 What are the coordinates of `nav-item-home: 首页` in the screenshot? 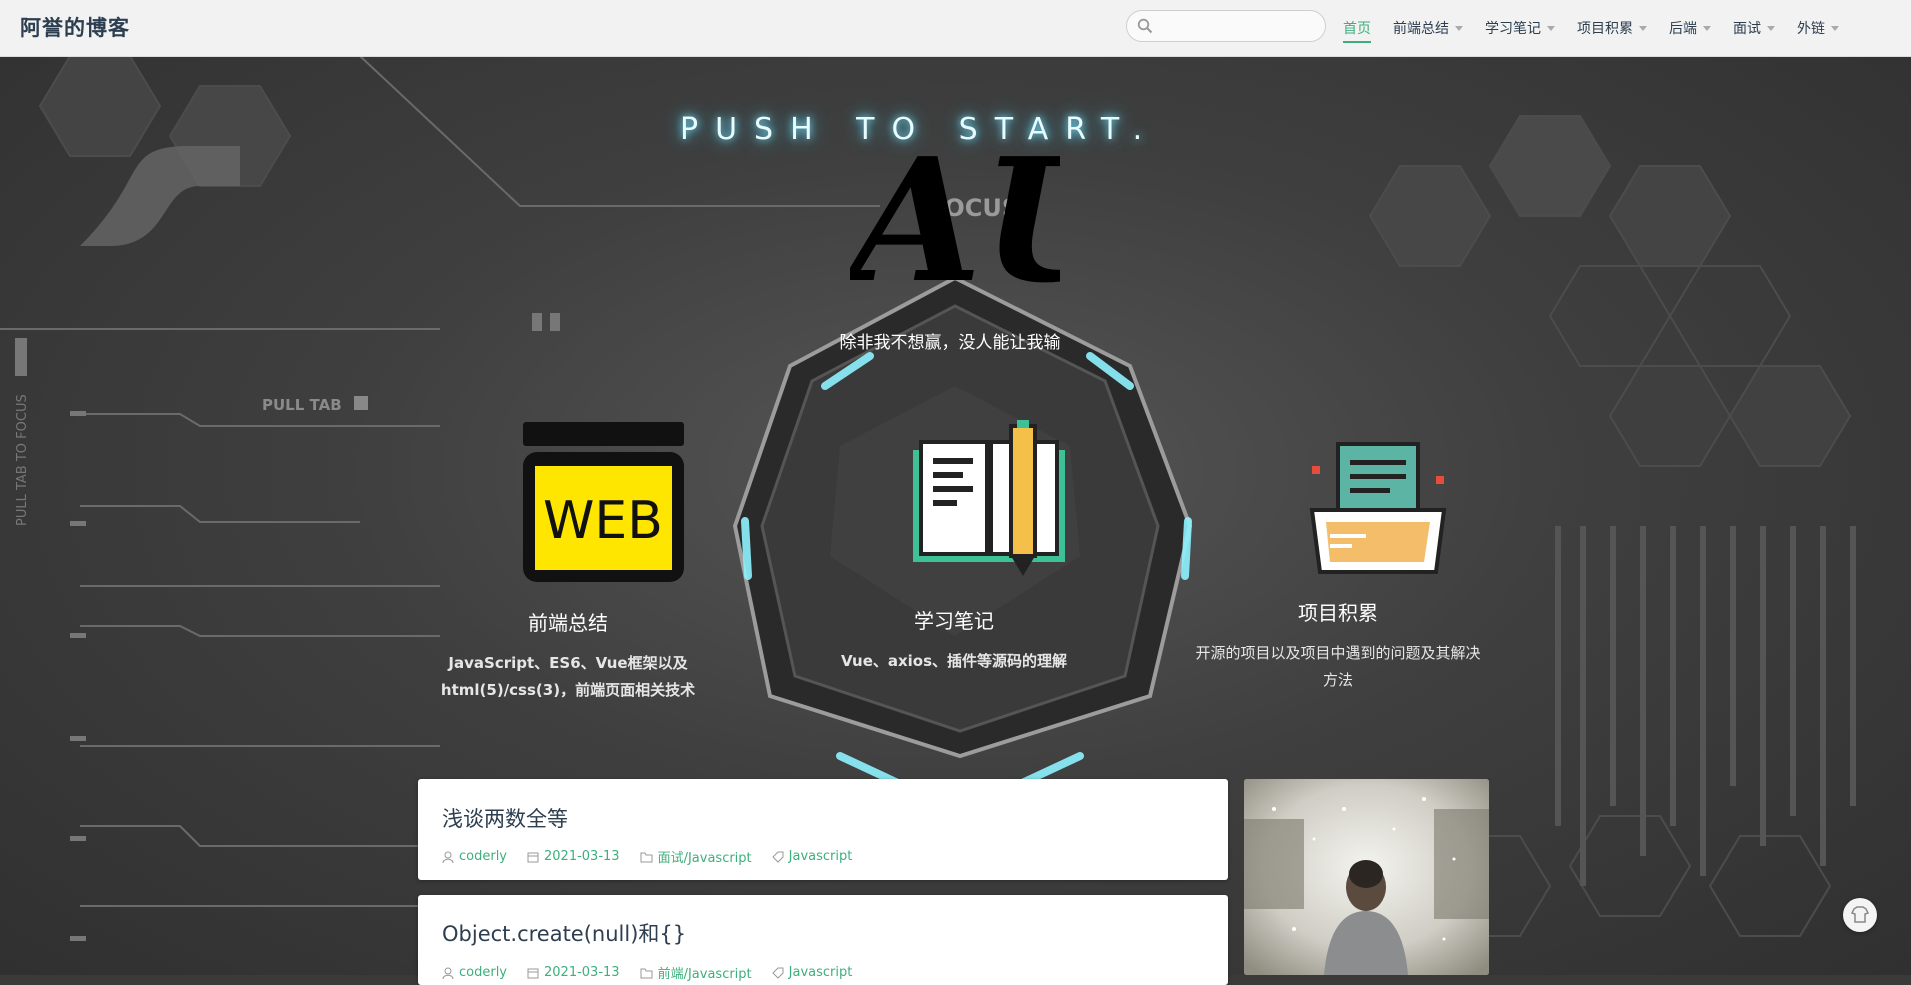 It's located at (1357, 28).